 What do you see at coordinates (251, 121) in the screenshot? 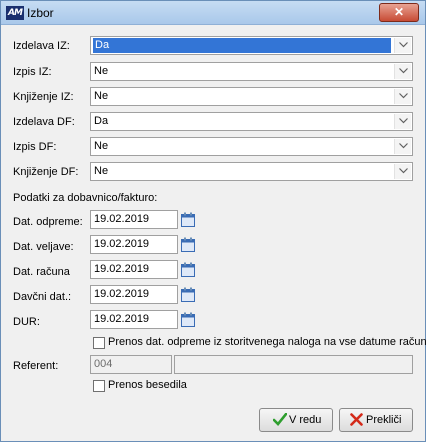
I see `select-izdelava-df: Da` at bounding box center [251, 121].